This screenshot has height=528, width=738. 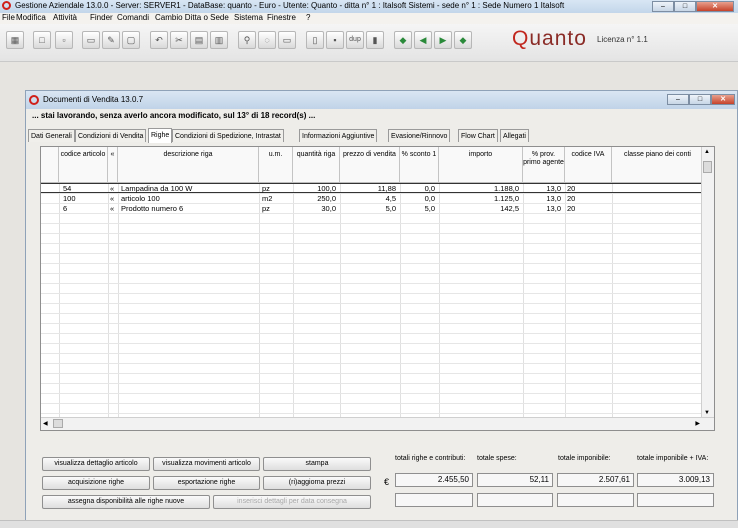 I want to click on header-importo: importo, so click(x=481, y=165).